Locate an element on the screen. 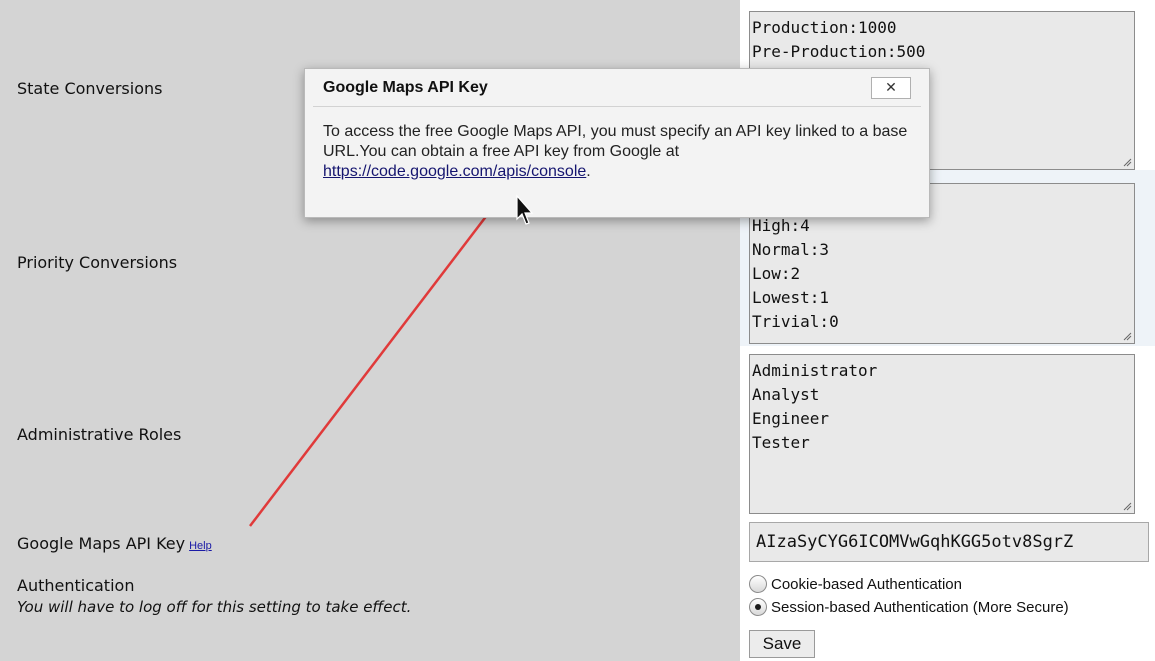 The height and width of the screenshot is (661, 1155). state-conversions-label: State Conversions is located at coordinates (90, 88).